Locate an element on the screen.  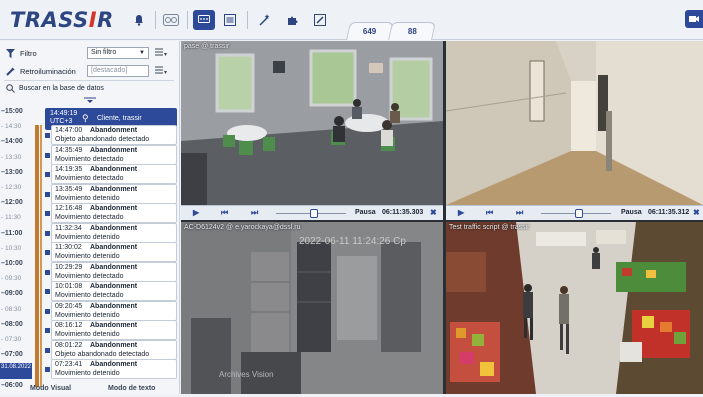
camera-label: Test traffic script @ trassir is located at coordinates (489, 227).